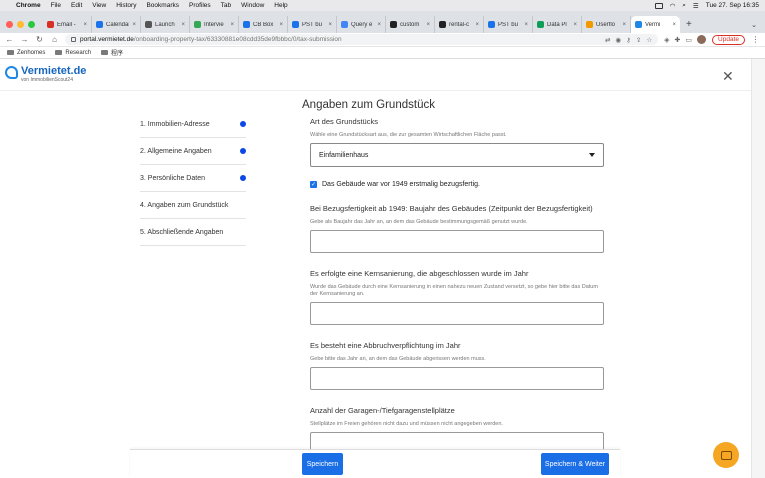 The image size is (765, 478). I want to click on tab-label: rental-c, so click(459, 24).